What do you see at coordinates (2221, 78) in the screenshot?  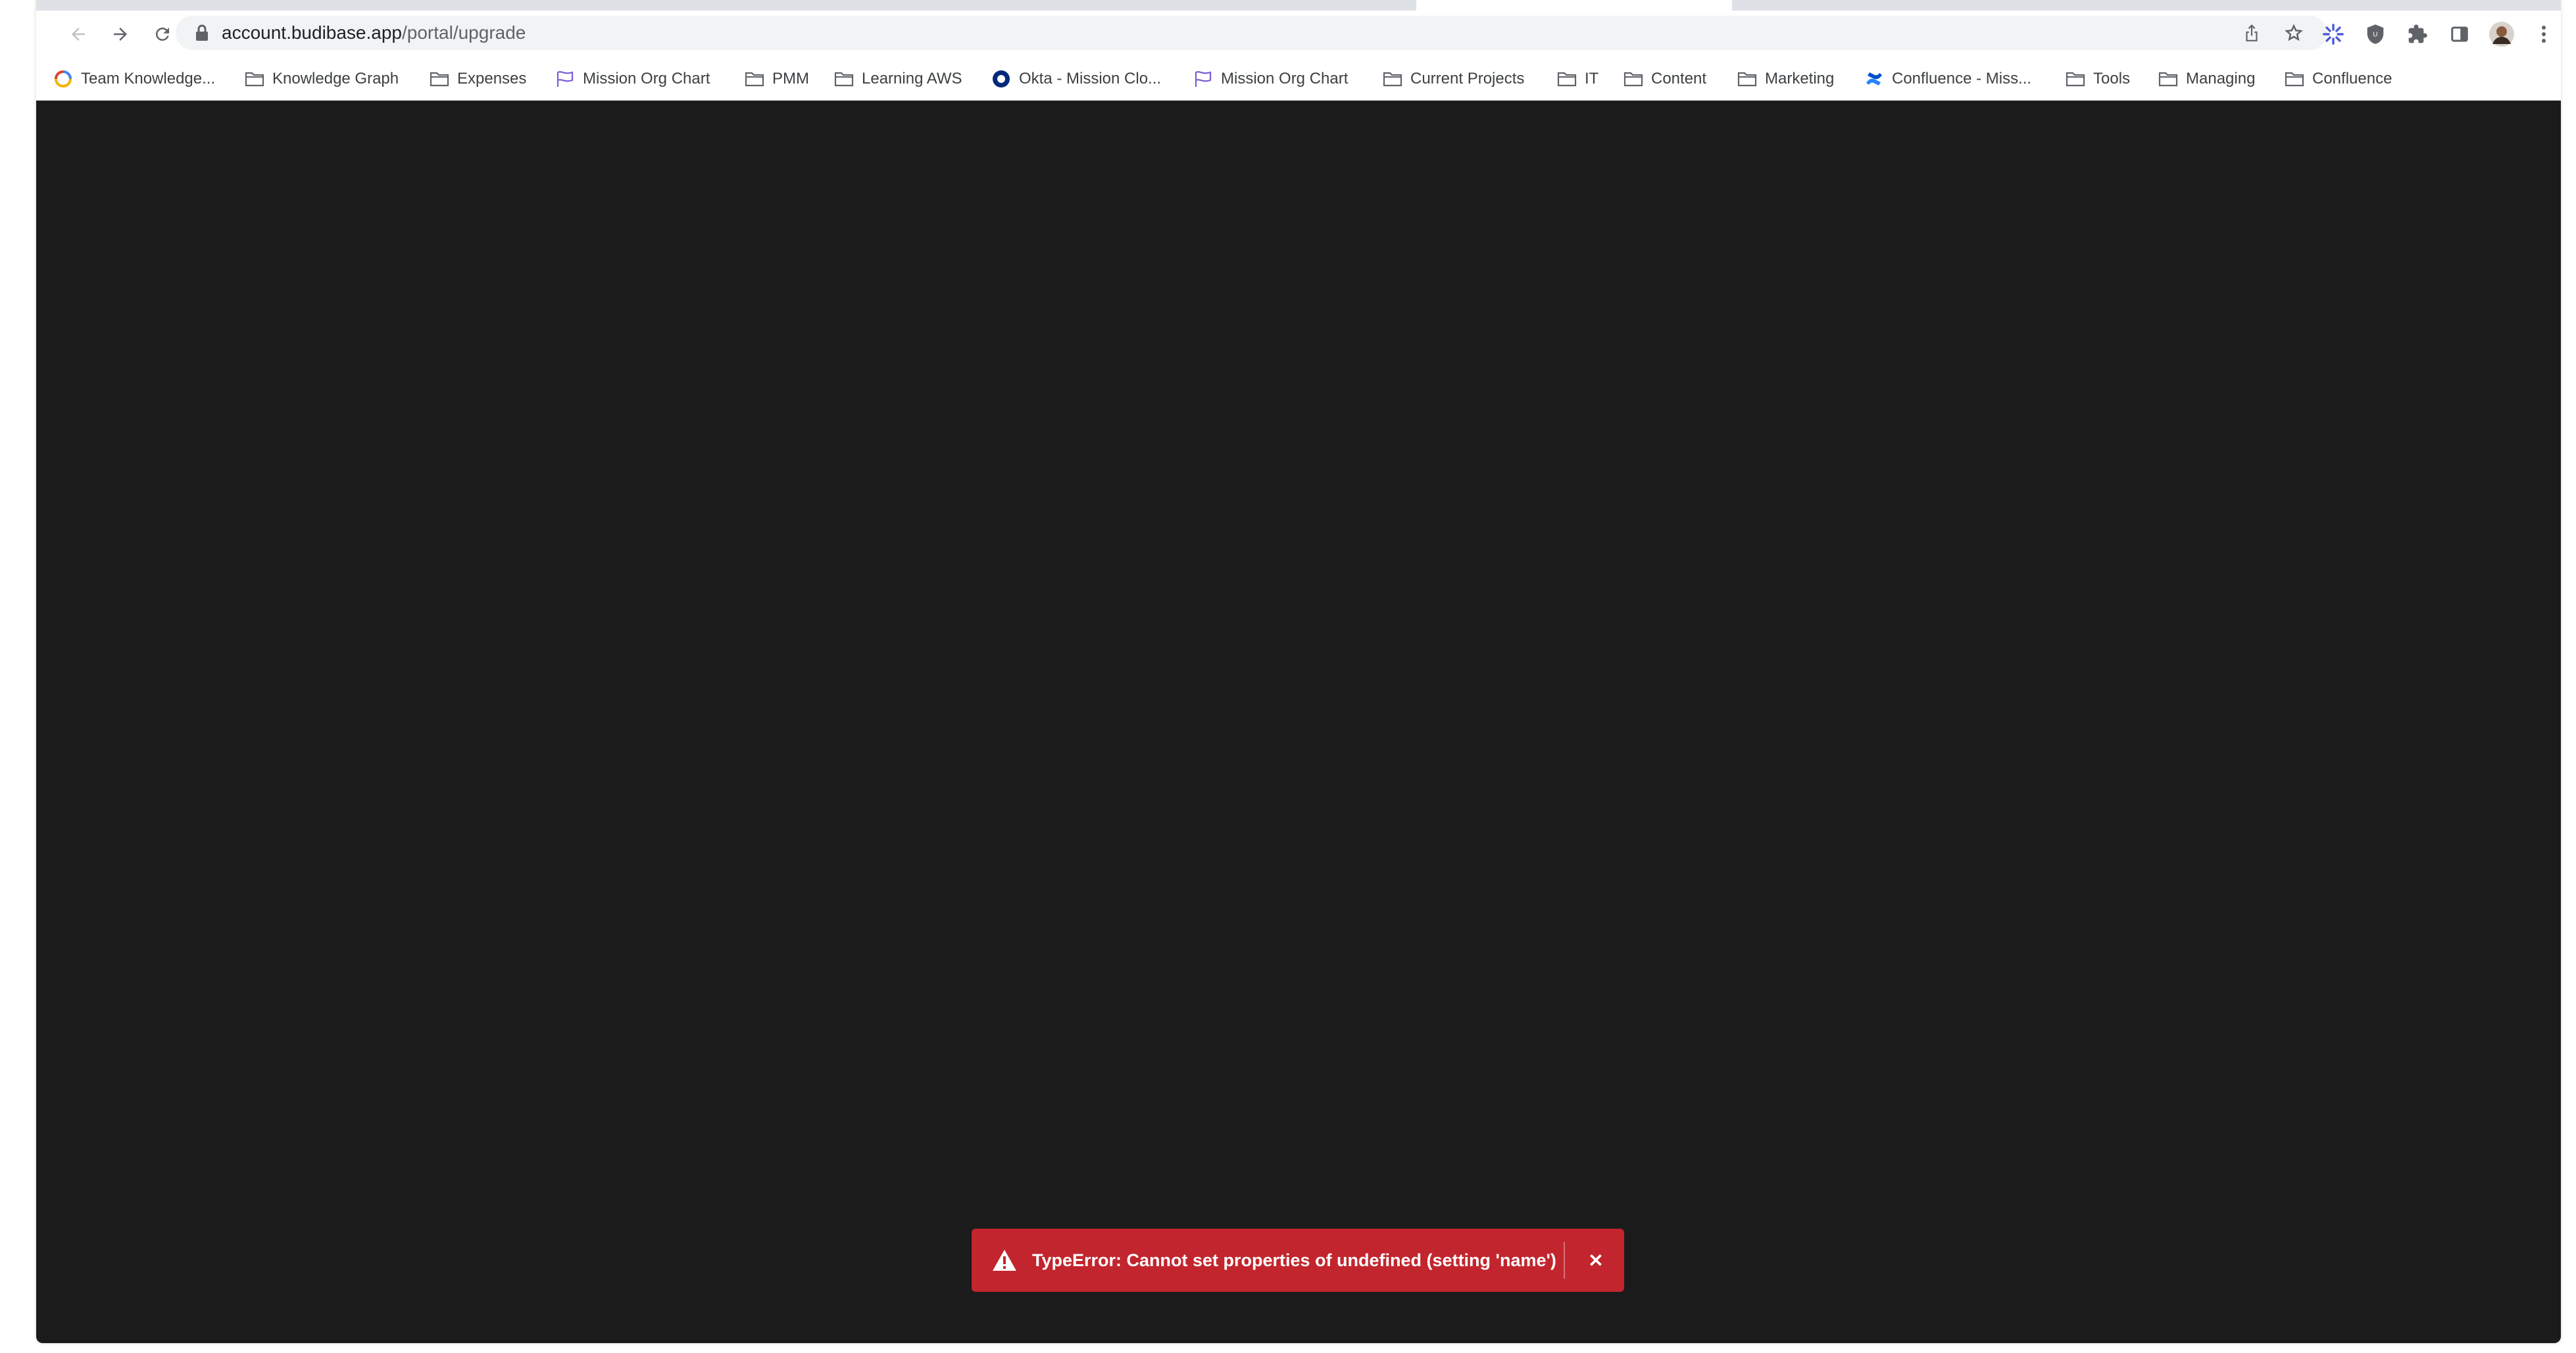 I see `bookmark-label: Managing` at bounding box center [2221, 78].